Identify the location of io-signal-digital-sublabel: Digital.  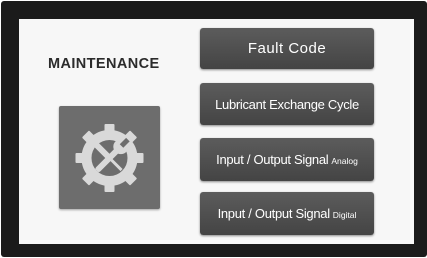
(344, 214).